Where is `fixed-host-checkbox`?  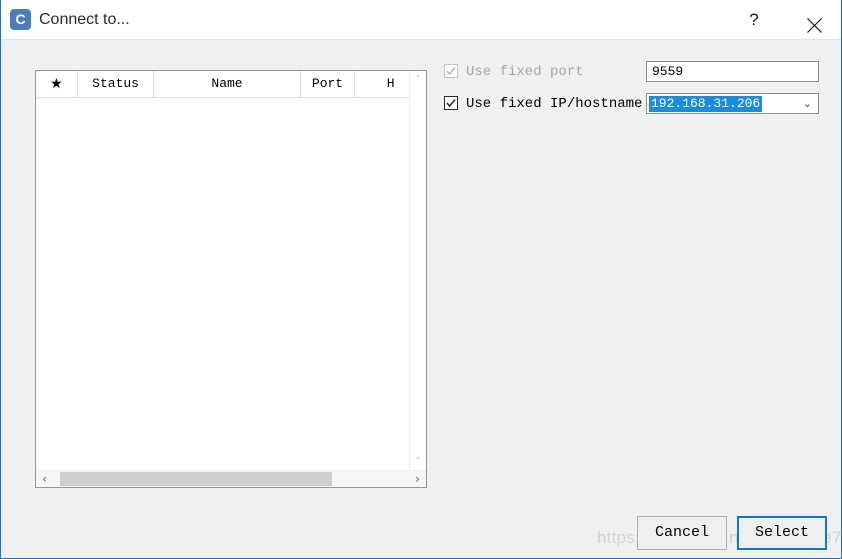
fixed-host-checkbox is located at coordinates (451, 103).